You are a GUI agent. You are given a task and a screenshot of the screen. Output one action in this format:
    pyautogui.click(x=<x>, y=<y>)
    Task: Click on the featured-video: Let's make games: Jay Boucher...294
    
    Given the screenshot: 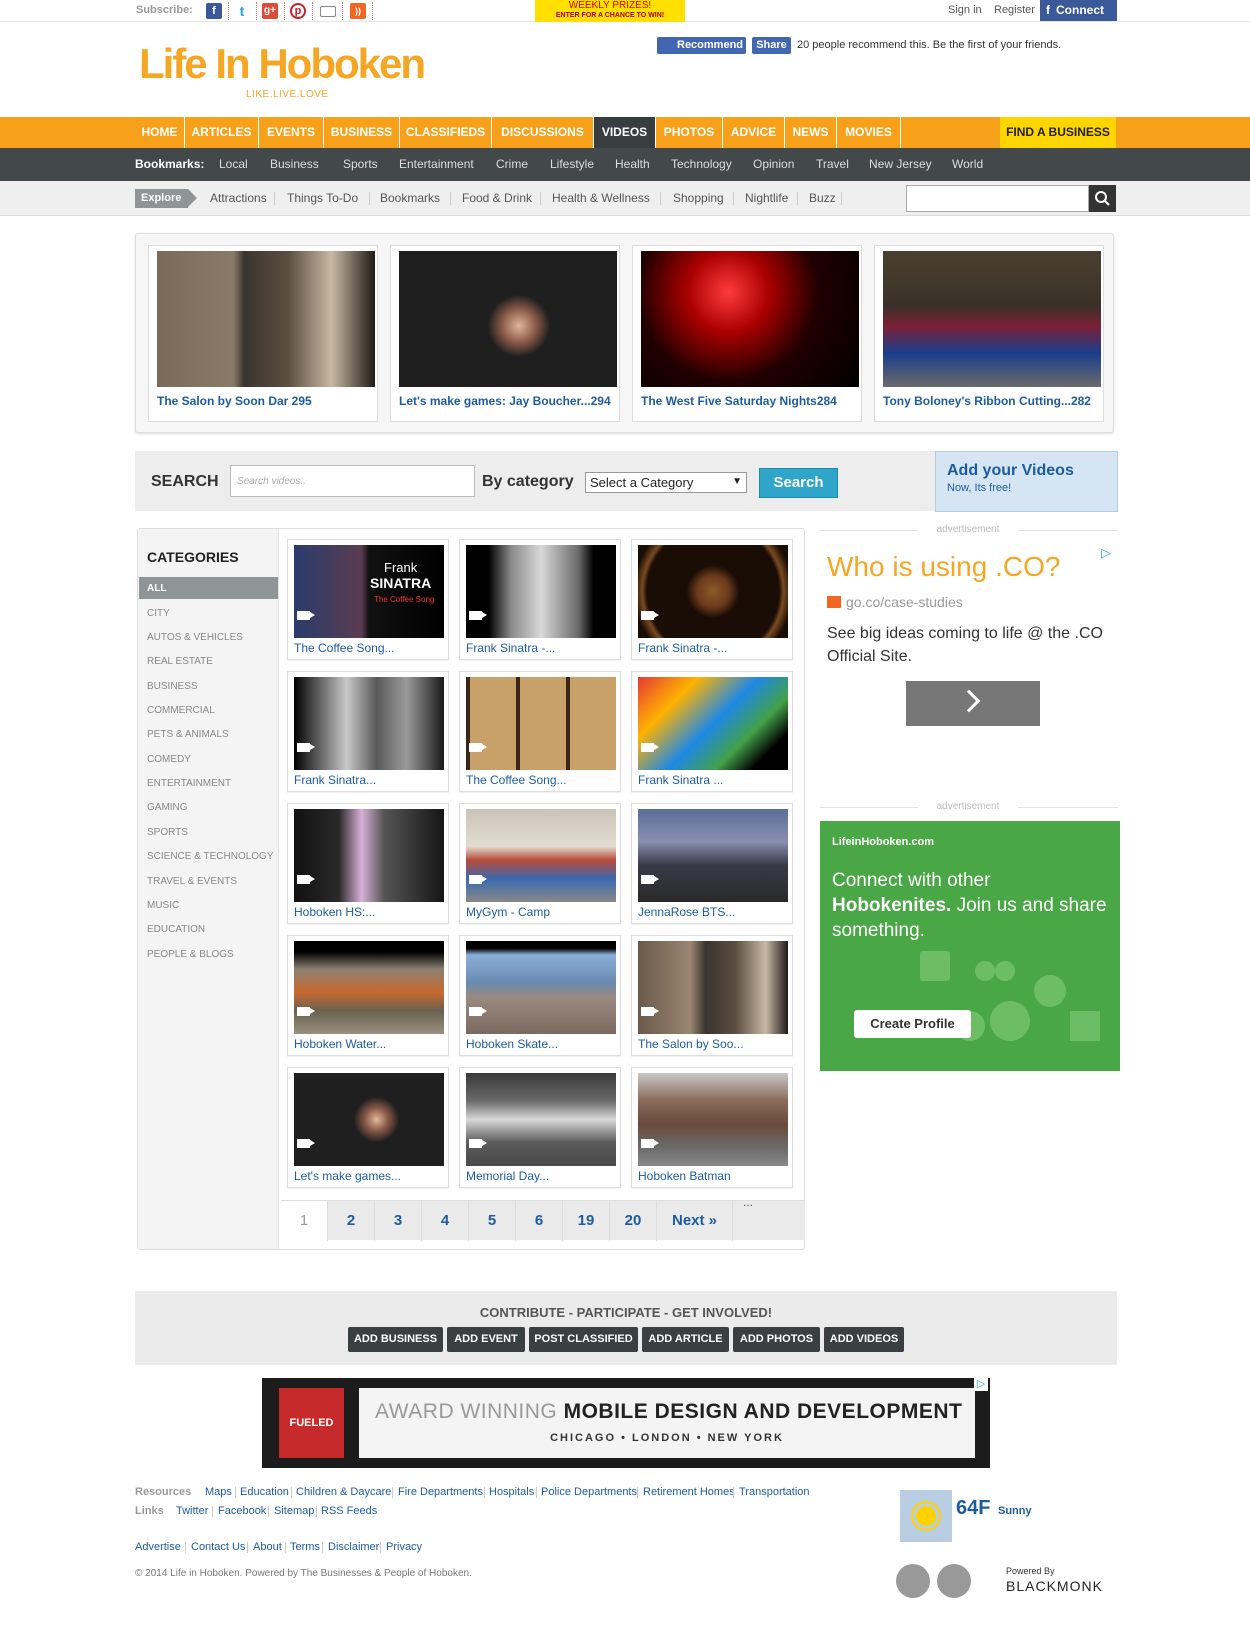 What is the action you would take?
    pyautogui.click(x=505, y=333)
    